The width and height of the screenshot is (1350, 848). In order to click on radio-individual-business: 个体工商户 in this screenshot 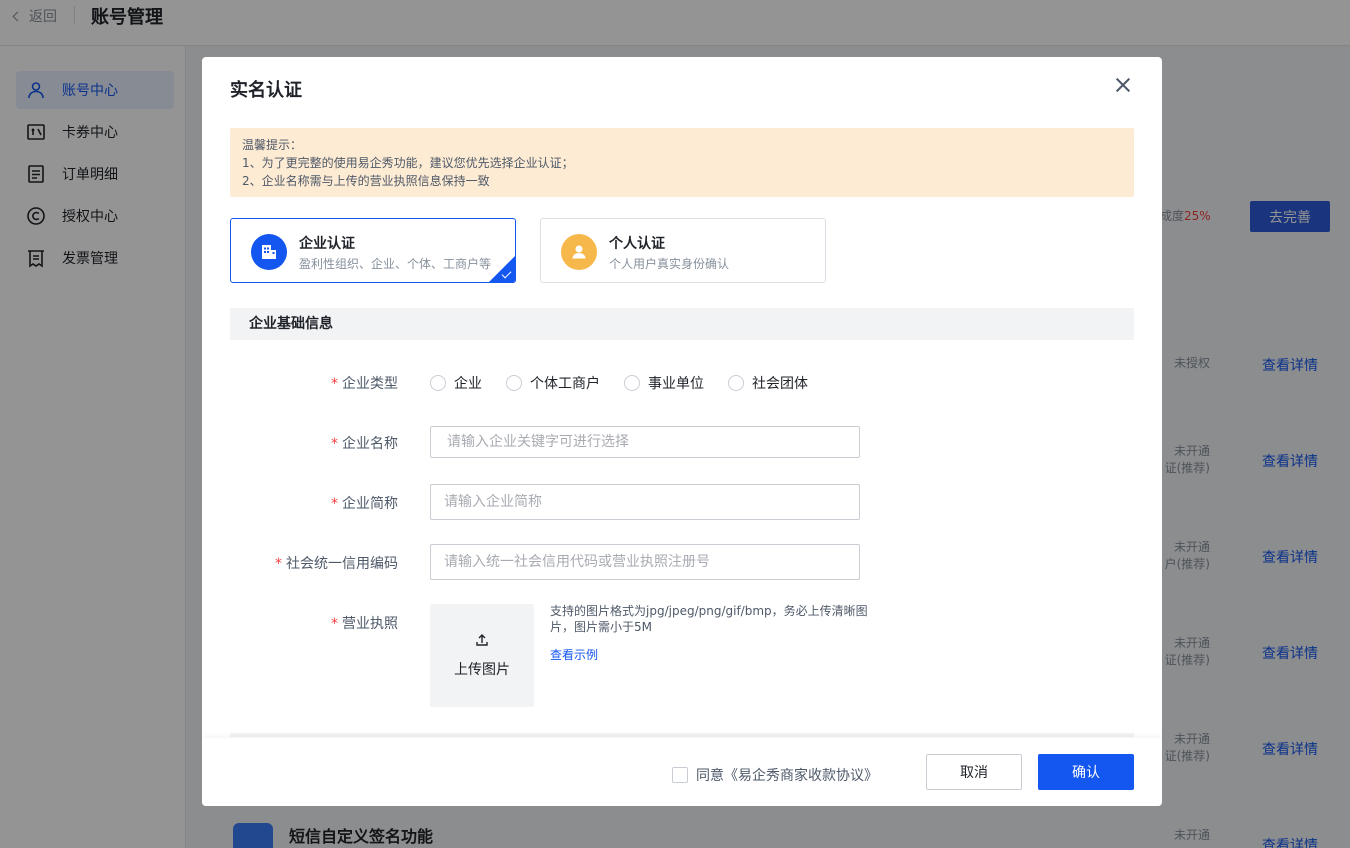, I will do `click(553, 383)`.